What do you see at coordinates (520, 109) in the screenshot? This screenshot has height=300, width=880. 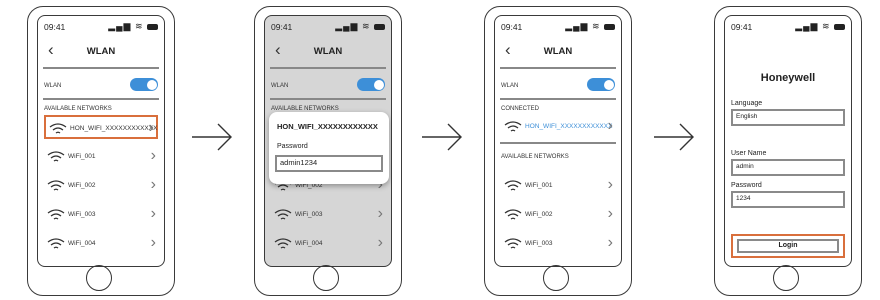 I see `connected-label: CONNECTED` at bounding box center [520, 109].